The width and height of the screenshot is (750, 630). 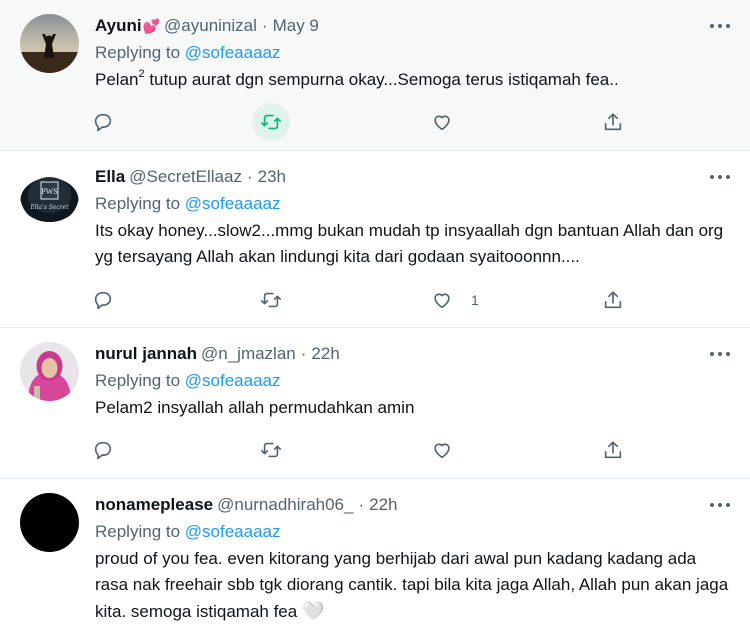 I want to click on user-handle: @SecretEllaaz, so click(x=185, y=177).